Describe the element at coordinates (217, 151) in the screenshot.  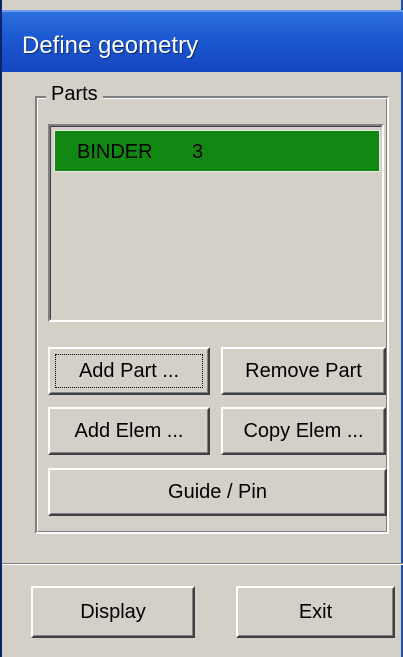
I see `list-item-part: BINDER 3` at that location.